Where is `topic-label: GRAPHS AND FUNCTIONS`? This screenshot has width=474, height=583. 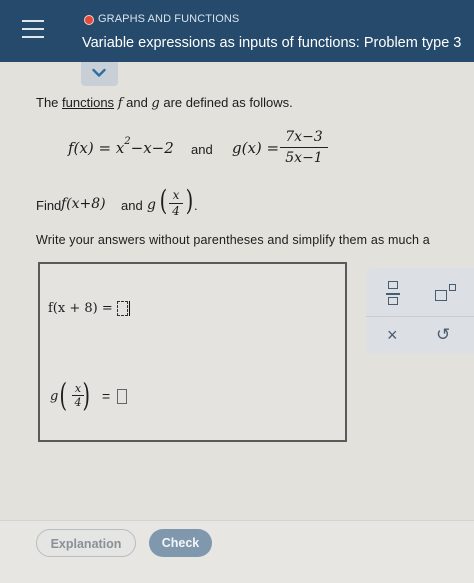
topic-label: GRAPHS AND FUNCTIONS is located at coordinates (169, 19).